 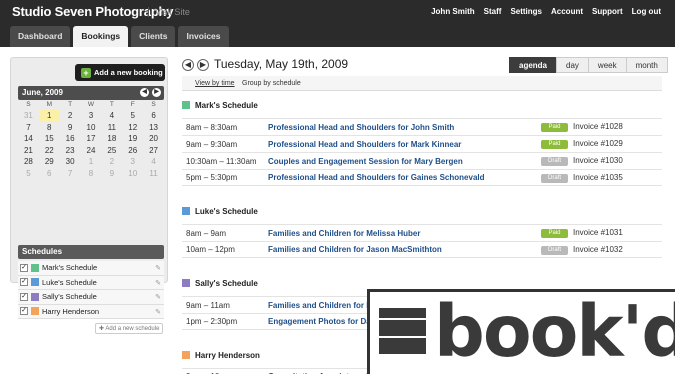 I want to click on calendar-day: 22, so click(x=49, y=151).